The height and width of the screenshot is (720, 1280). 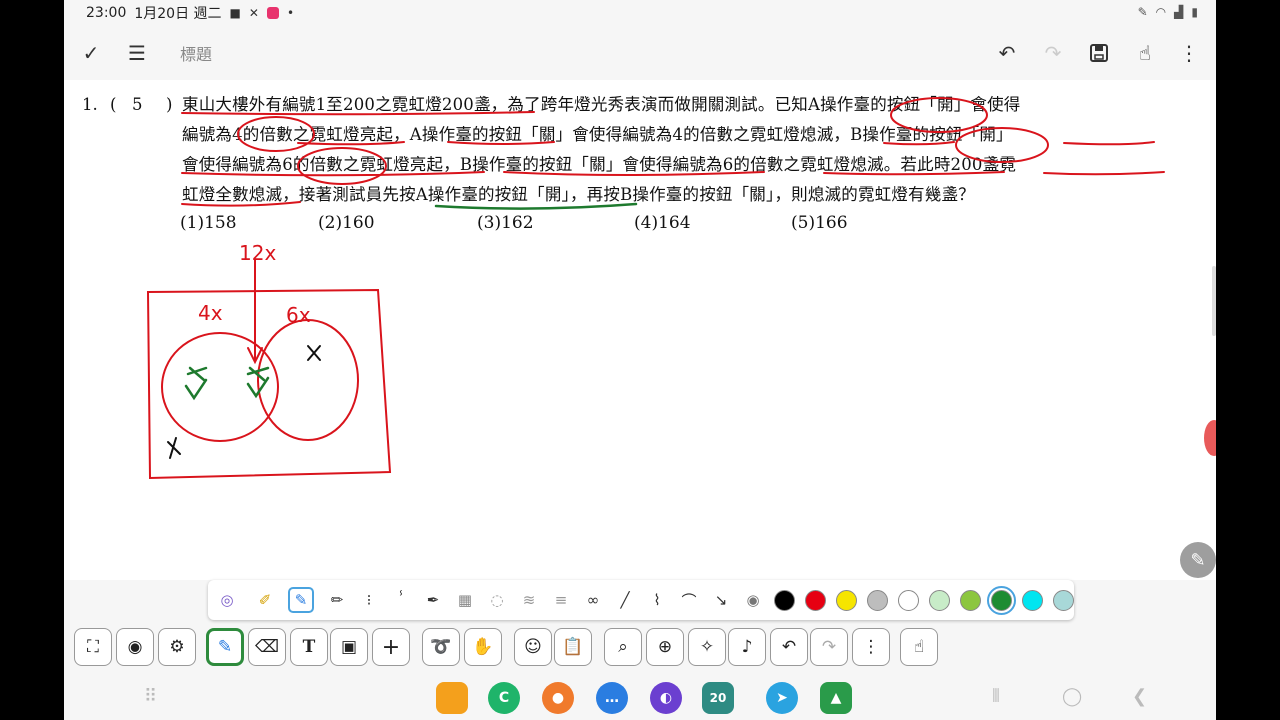 I want to click on status-right-icons: ✎ ◠ ▟ ▮, so click(x=1168, y=12).